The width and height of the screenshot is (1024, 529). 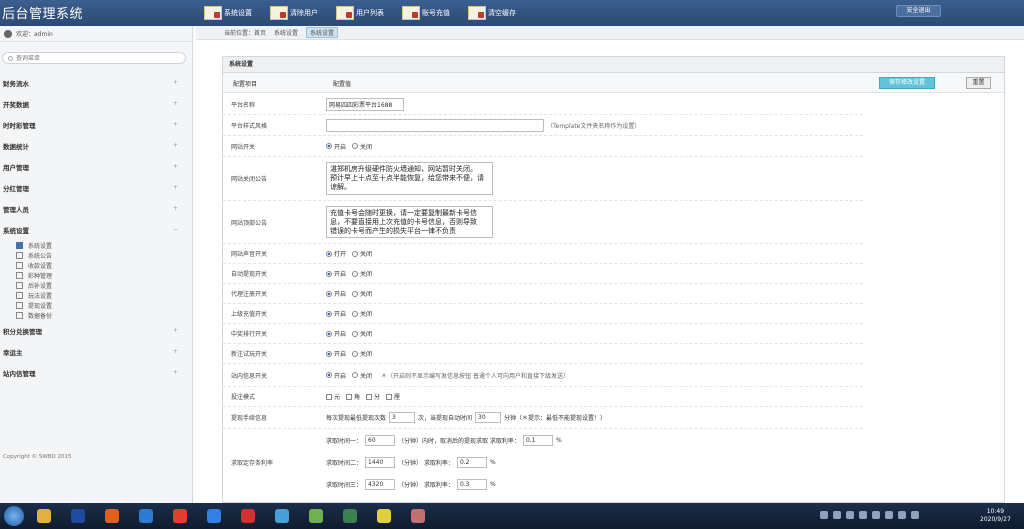 I want to click on submenu-play-settings: 玩法设置, so click(x=96, y=295).